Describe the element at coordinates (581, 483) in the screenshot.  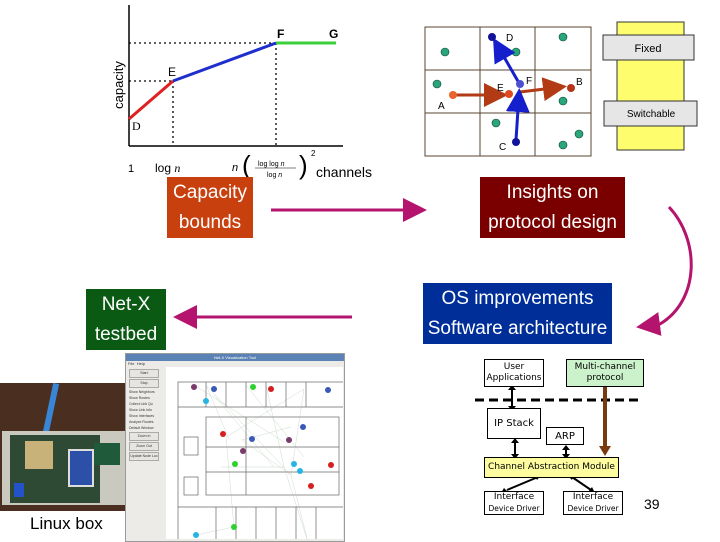
I see `arrow-cam-if2` at that location.